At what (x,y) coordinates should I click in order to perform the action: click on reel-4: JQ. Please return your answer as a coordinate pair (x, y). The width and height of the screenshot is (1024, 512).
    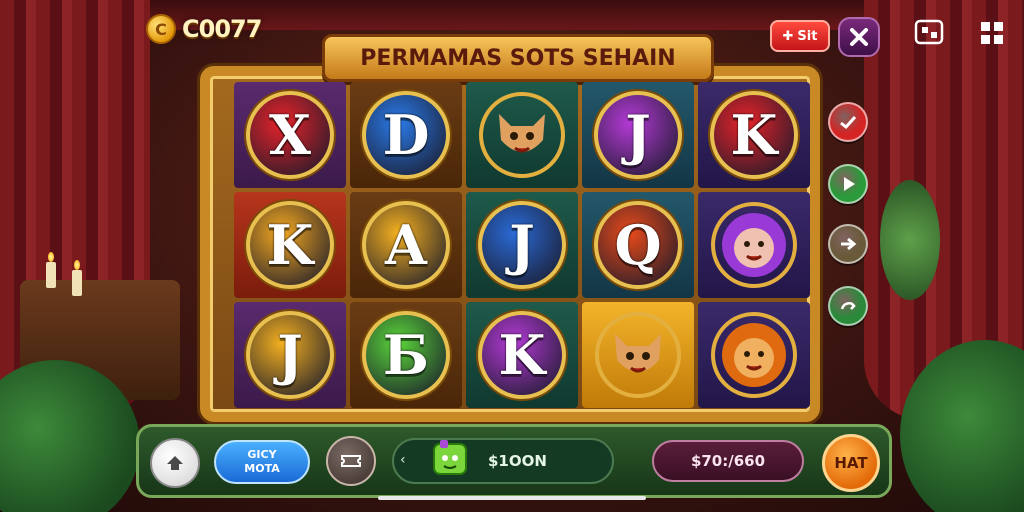
    Looking at the image, I should click on (638, 245).